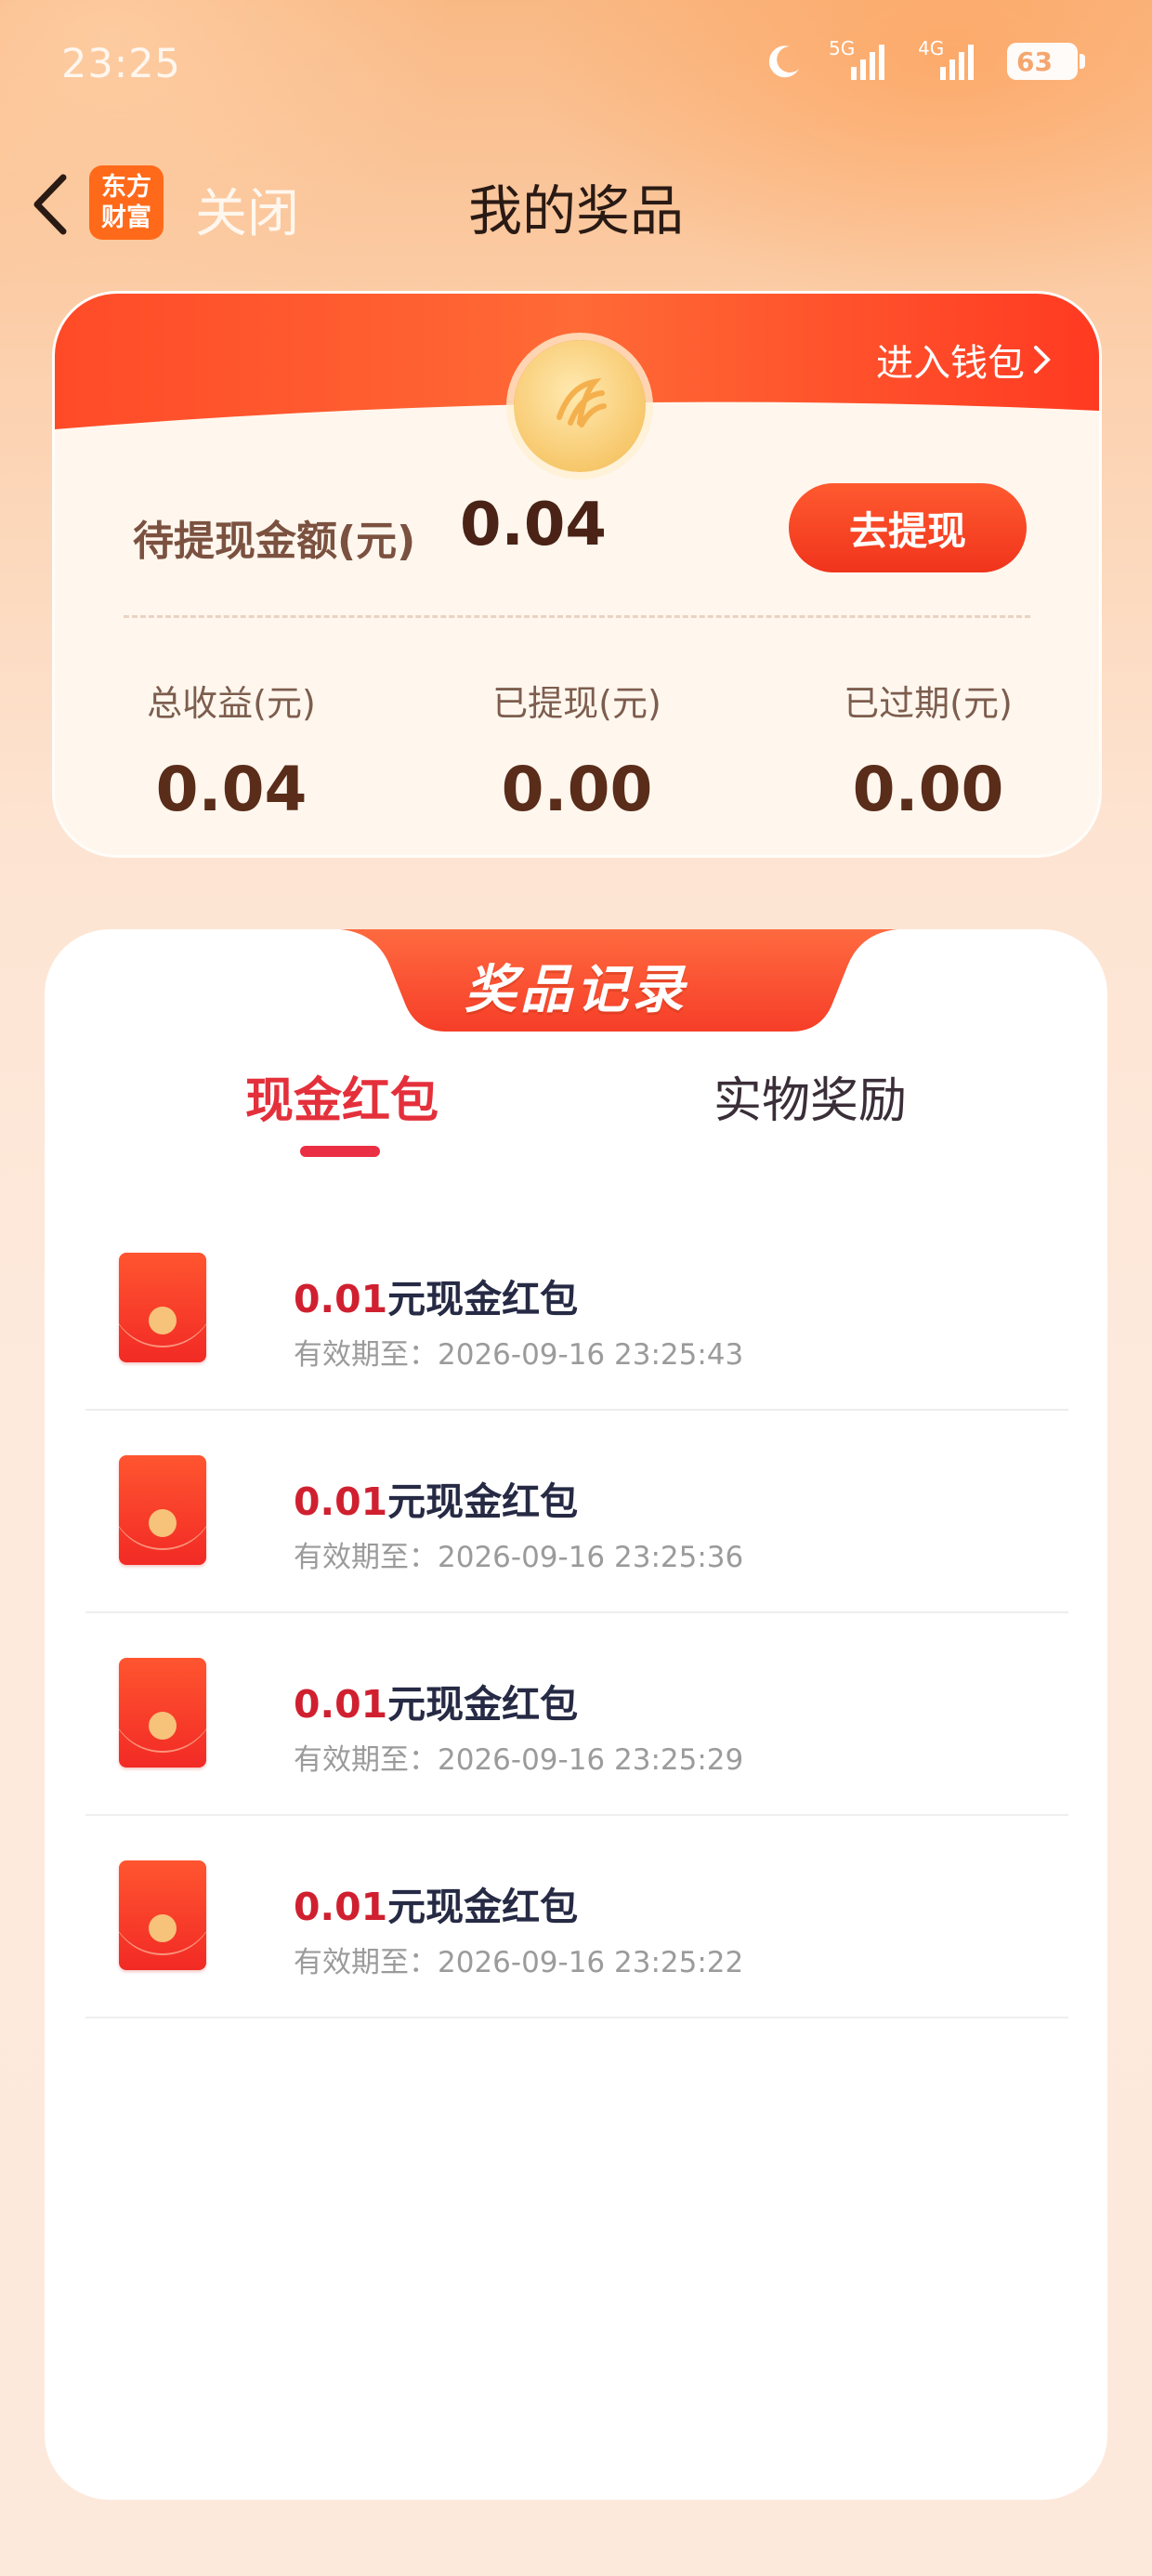 The height and width of the screenshot is (2576, 1152). I want to click on moon-icon, so click(783, 62).